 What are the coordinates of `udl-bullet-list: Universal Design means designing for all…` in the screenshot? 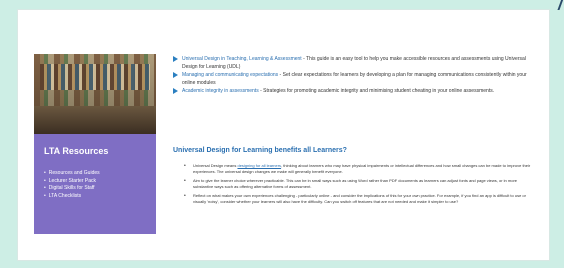 It's located at (358, 185).